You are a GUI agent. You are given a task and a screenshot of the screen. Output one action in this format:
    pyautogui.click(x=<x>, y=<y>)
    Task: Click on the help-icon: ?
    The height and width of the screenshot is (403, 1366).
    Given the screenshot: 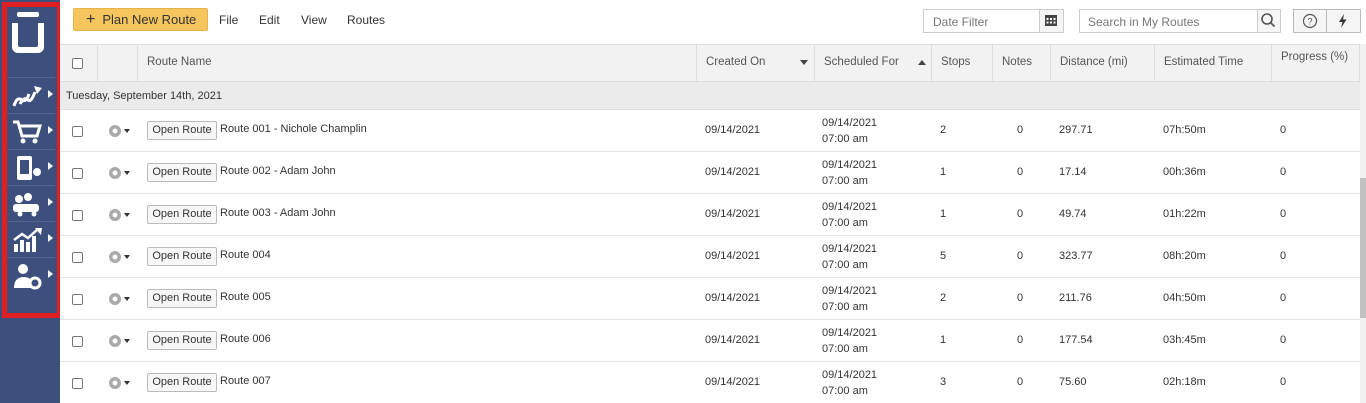 What is the action you would take?
    pyautogui.click(x=1310, y=21)
    